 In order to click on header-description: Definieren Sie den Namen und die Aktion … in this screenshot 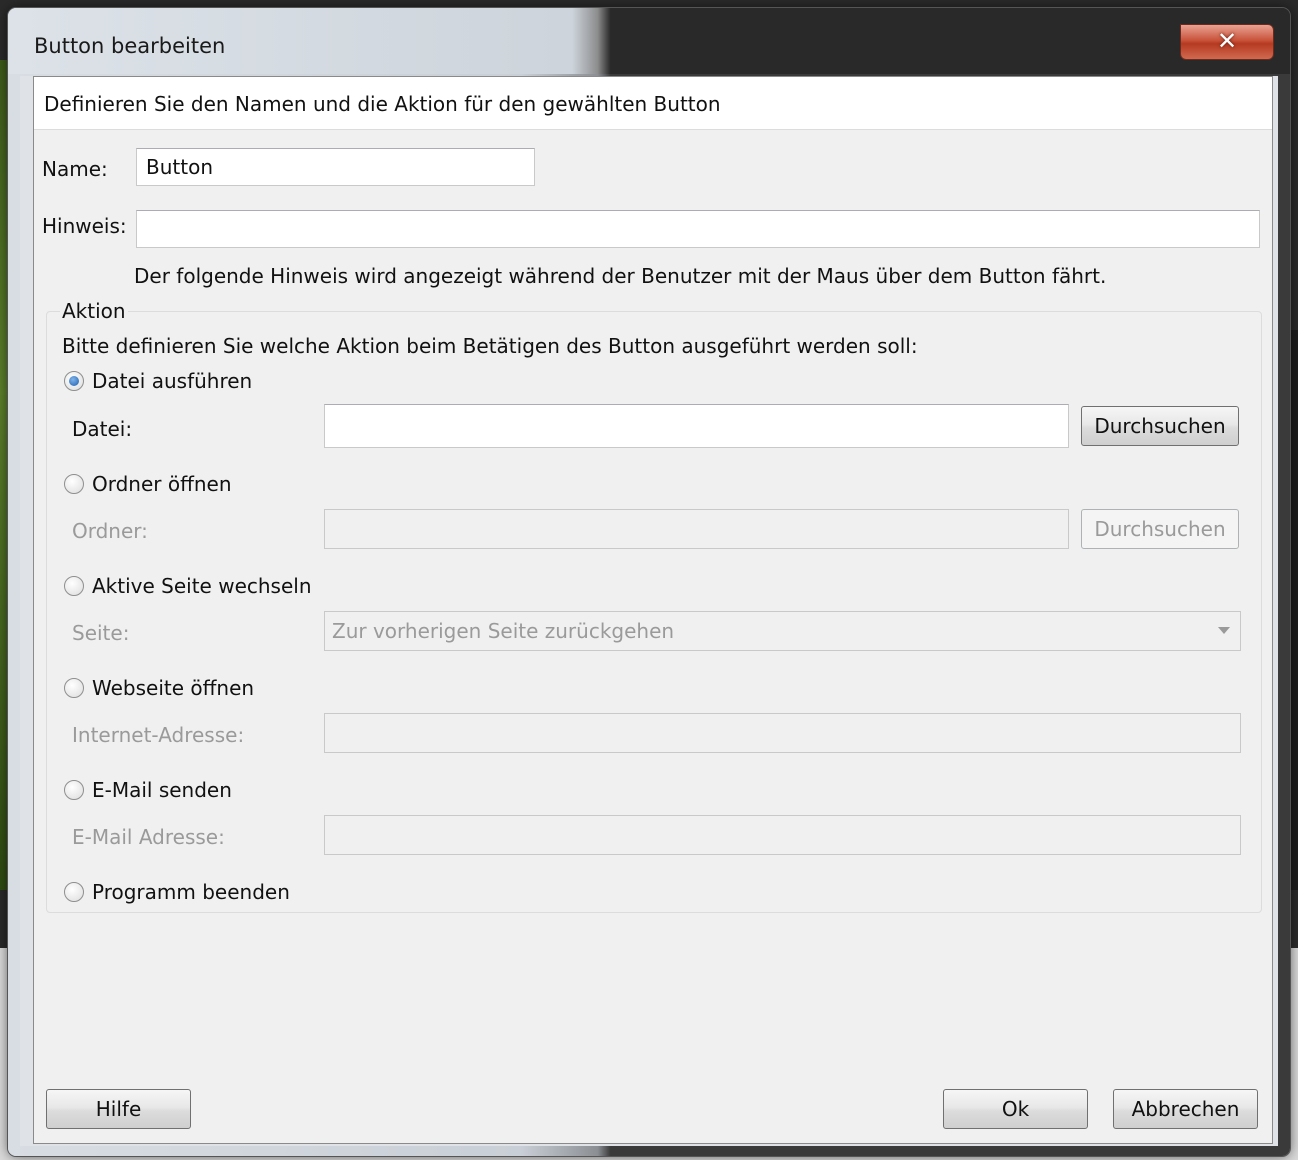, I will do `click(382, 104)`.